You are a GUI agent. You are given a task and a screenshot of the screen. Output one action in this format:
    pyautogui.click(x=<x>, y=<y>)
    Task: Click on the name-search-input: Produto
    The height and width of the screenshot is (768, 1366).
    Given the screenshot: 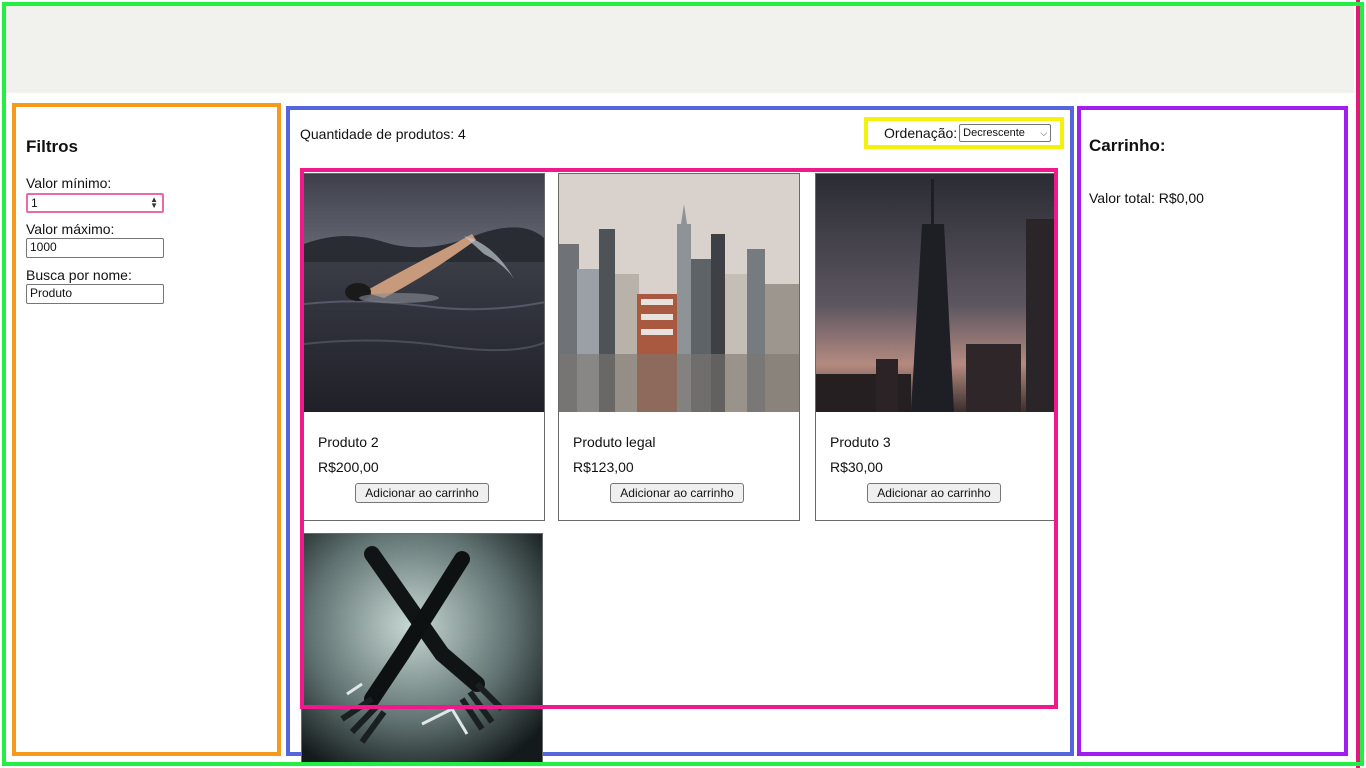 What is the action you would take?
    pyautogui.click(x=95, y=294)
    